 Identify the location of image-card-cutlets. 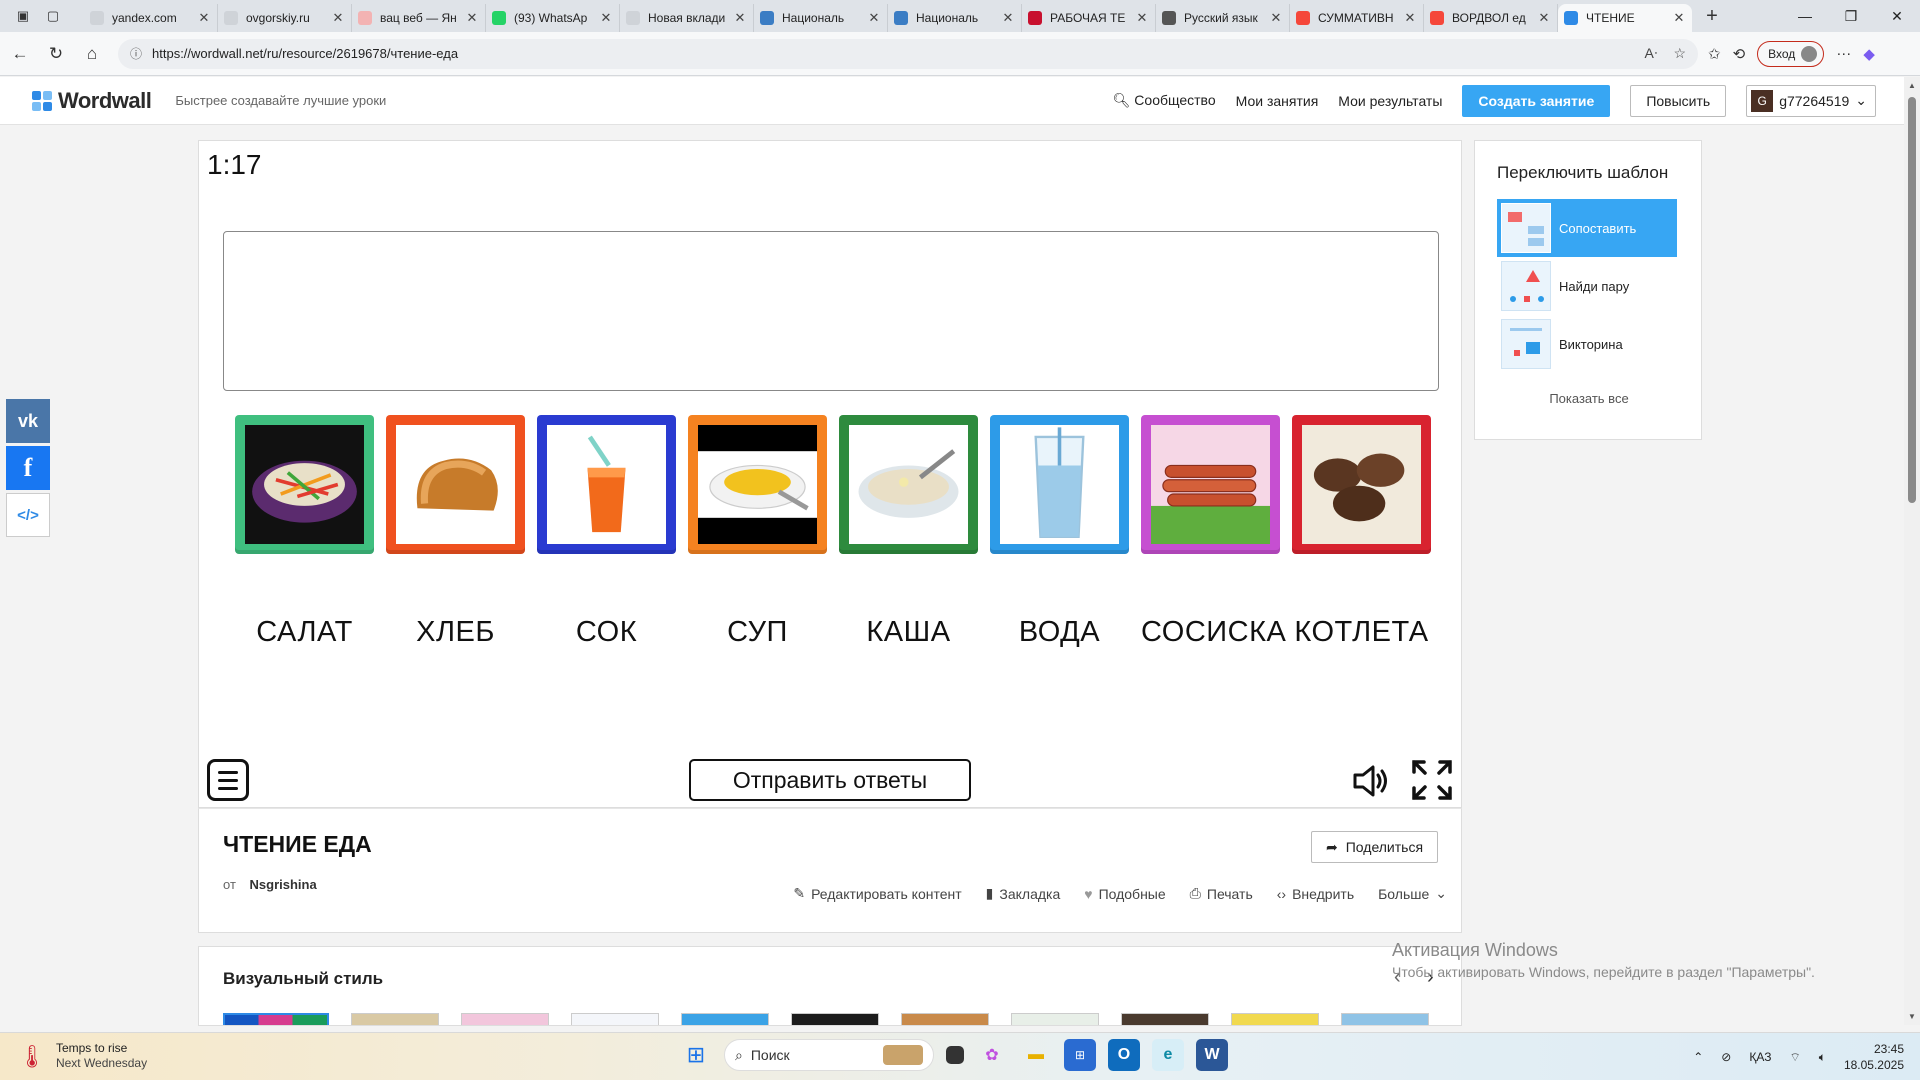
(1361, 484).